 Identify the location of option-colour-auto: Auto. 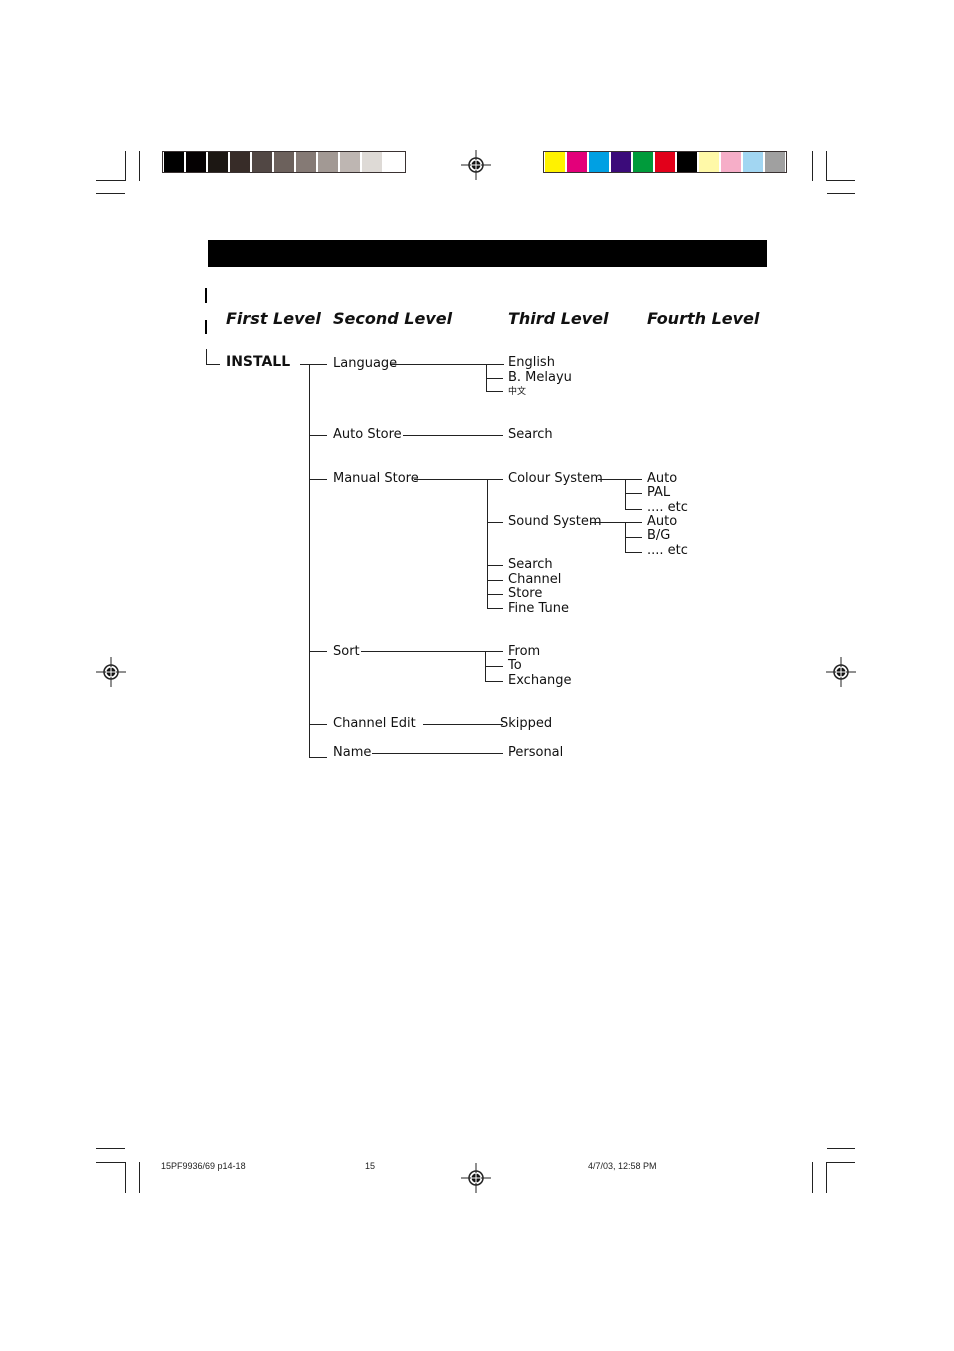
(662, 478).